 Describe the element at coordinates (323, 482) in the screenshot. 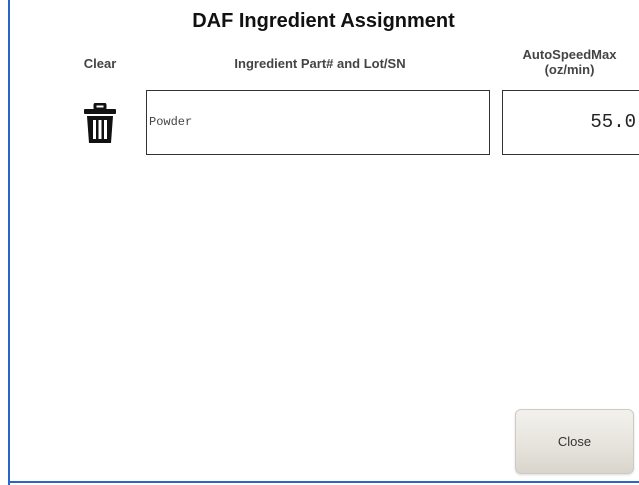

I see `dialog-bottom-border` at that location.